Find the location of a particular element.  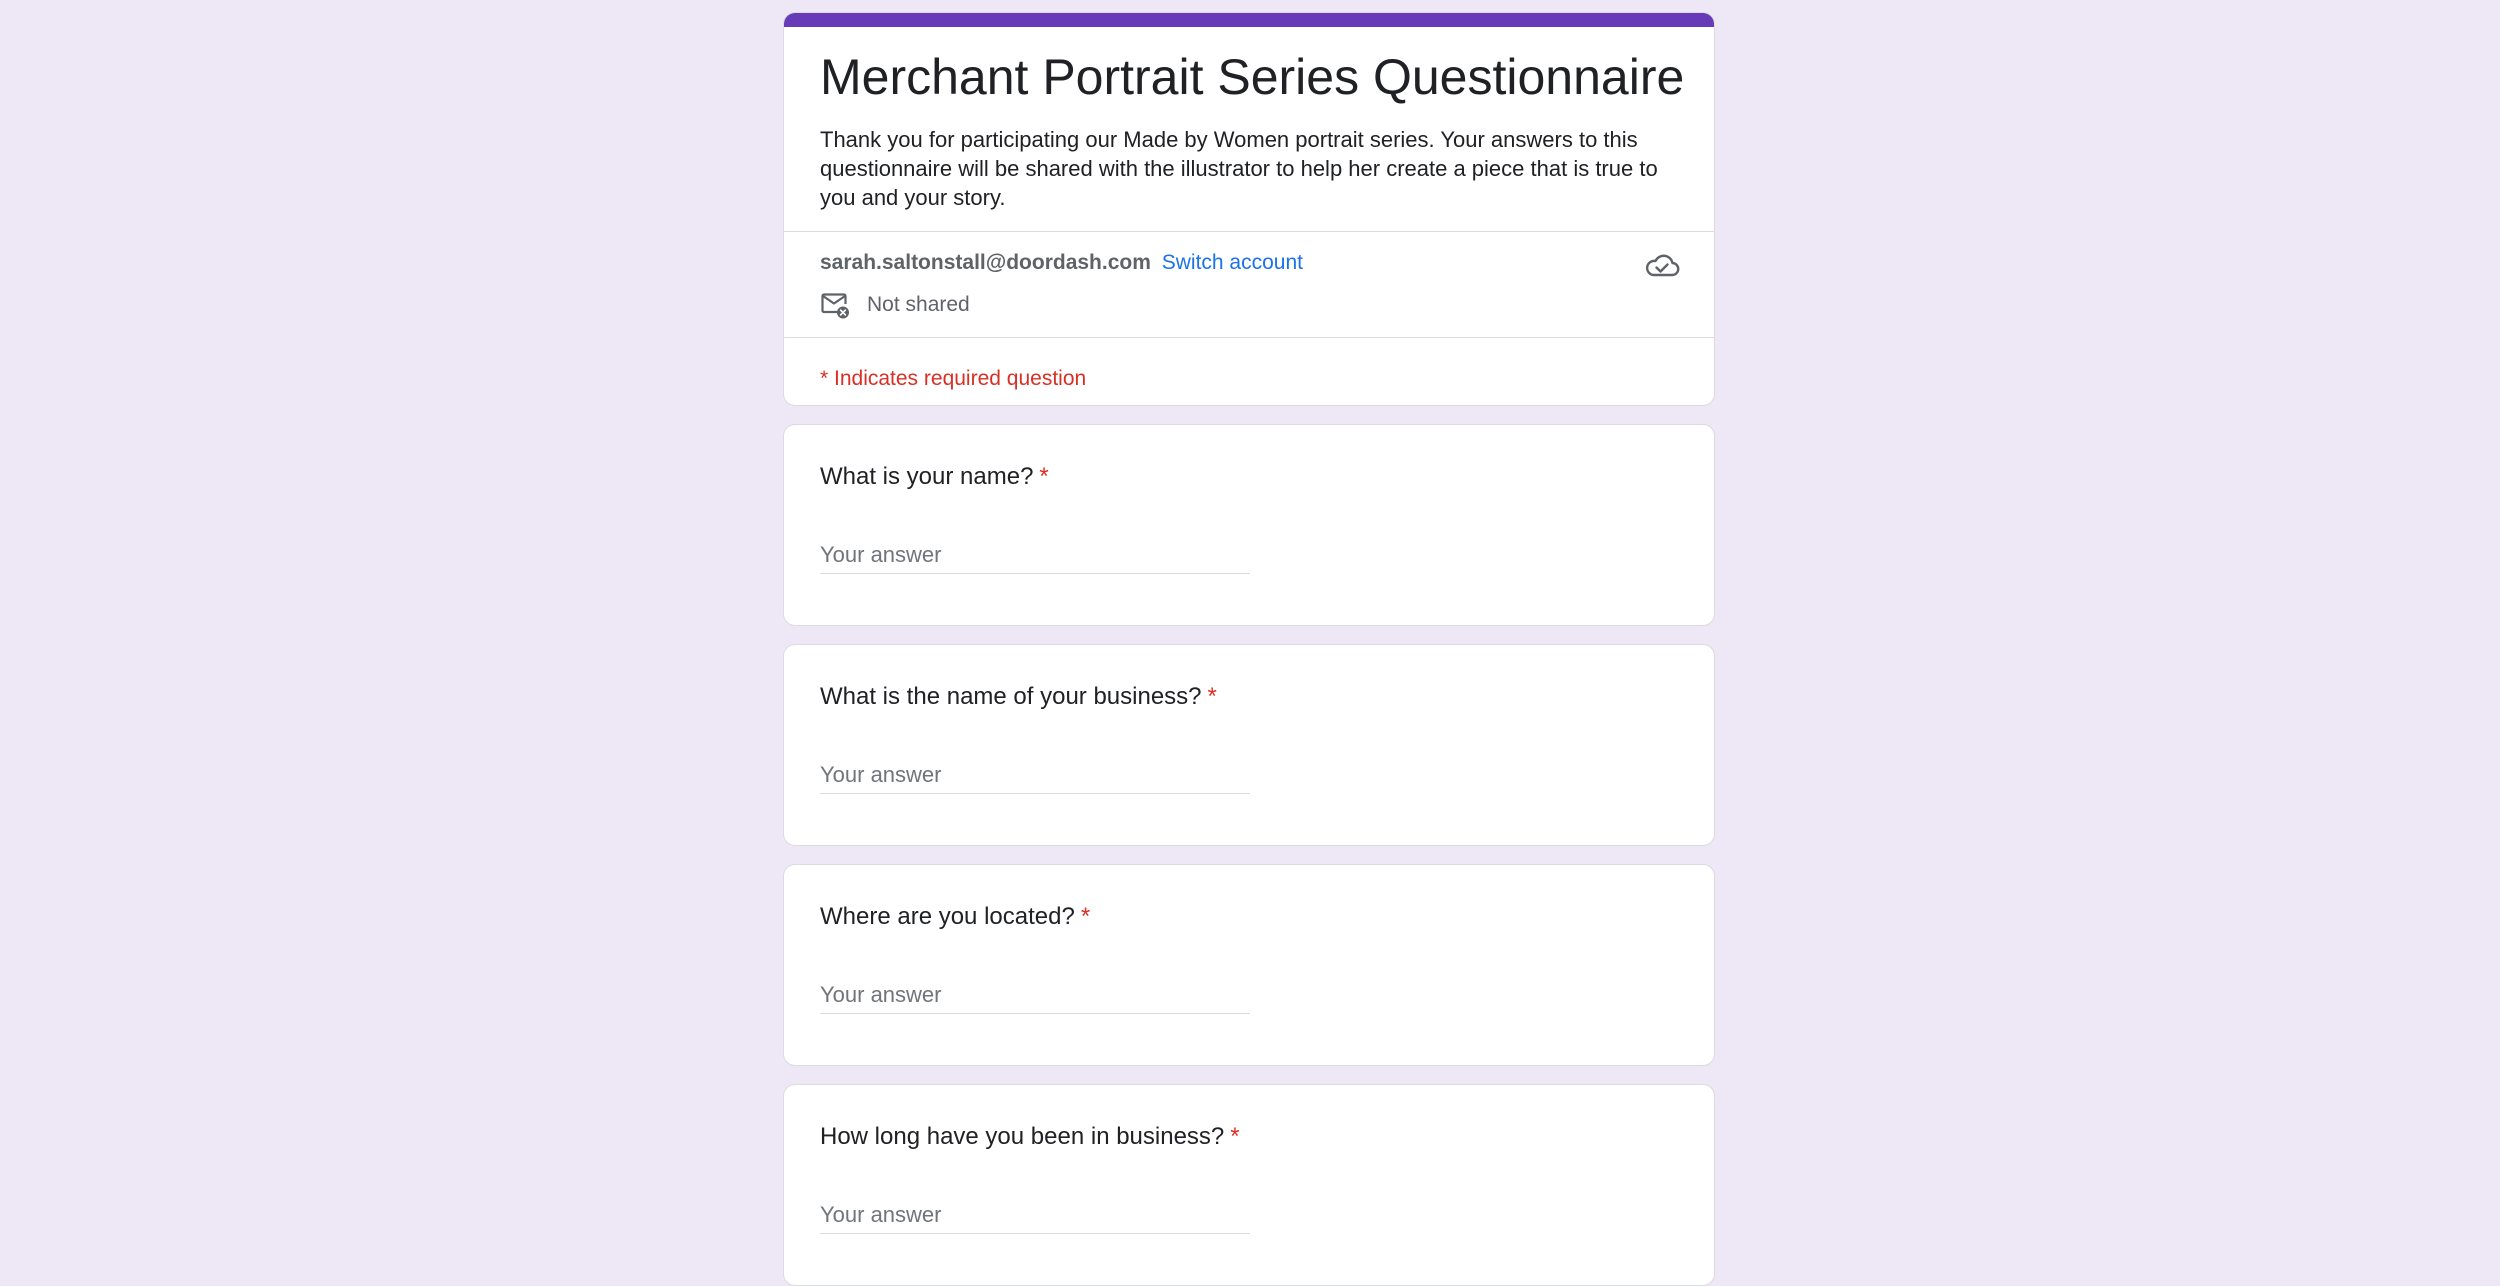

answer-input-business is located at coordinates (1035, 775).